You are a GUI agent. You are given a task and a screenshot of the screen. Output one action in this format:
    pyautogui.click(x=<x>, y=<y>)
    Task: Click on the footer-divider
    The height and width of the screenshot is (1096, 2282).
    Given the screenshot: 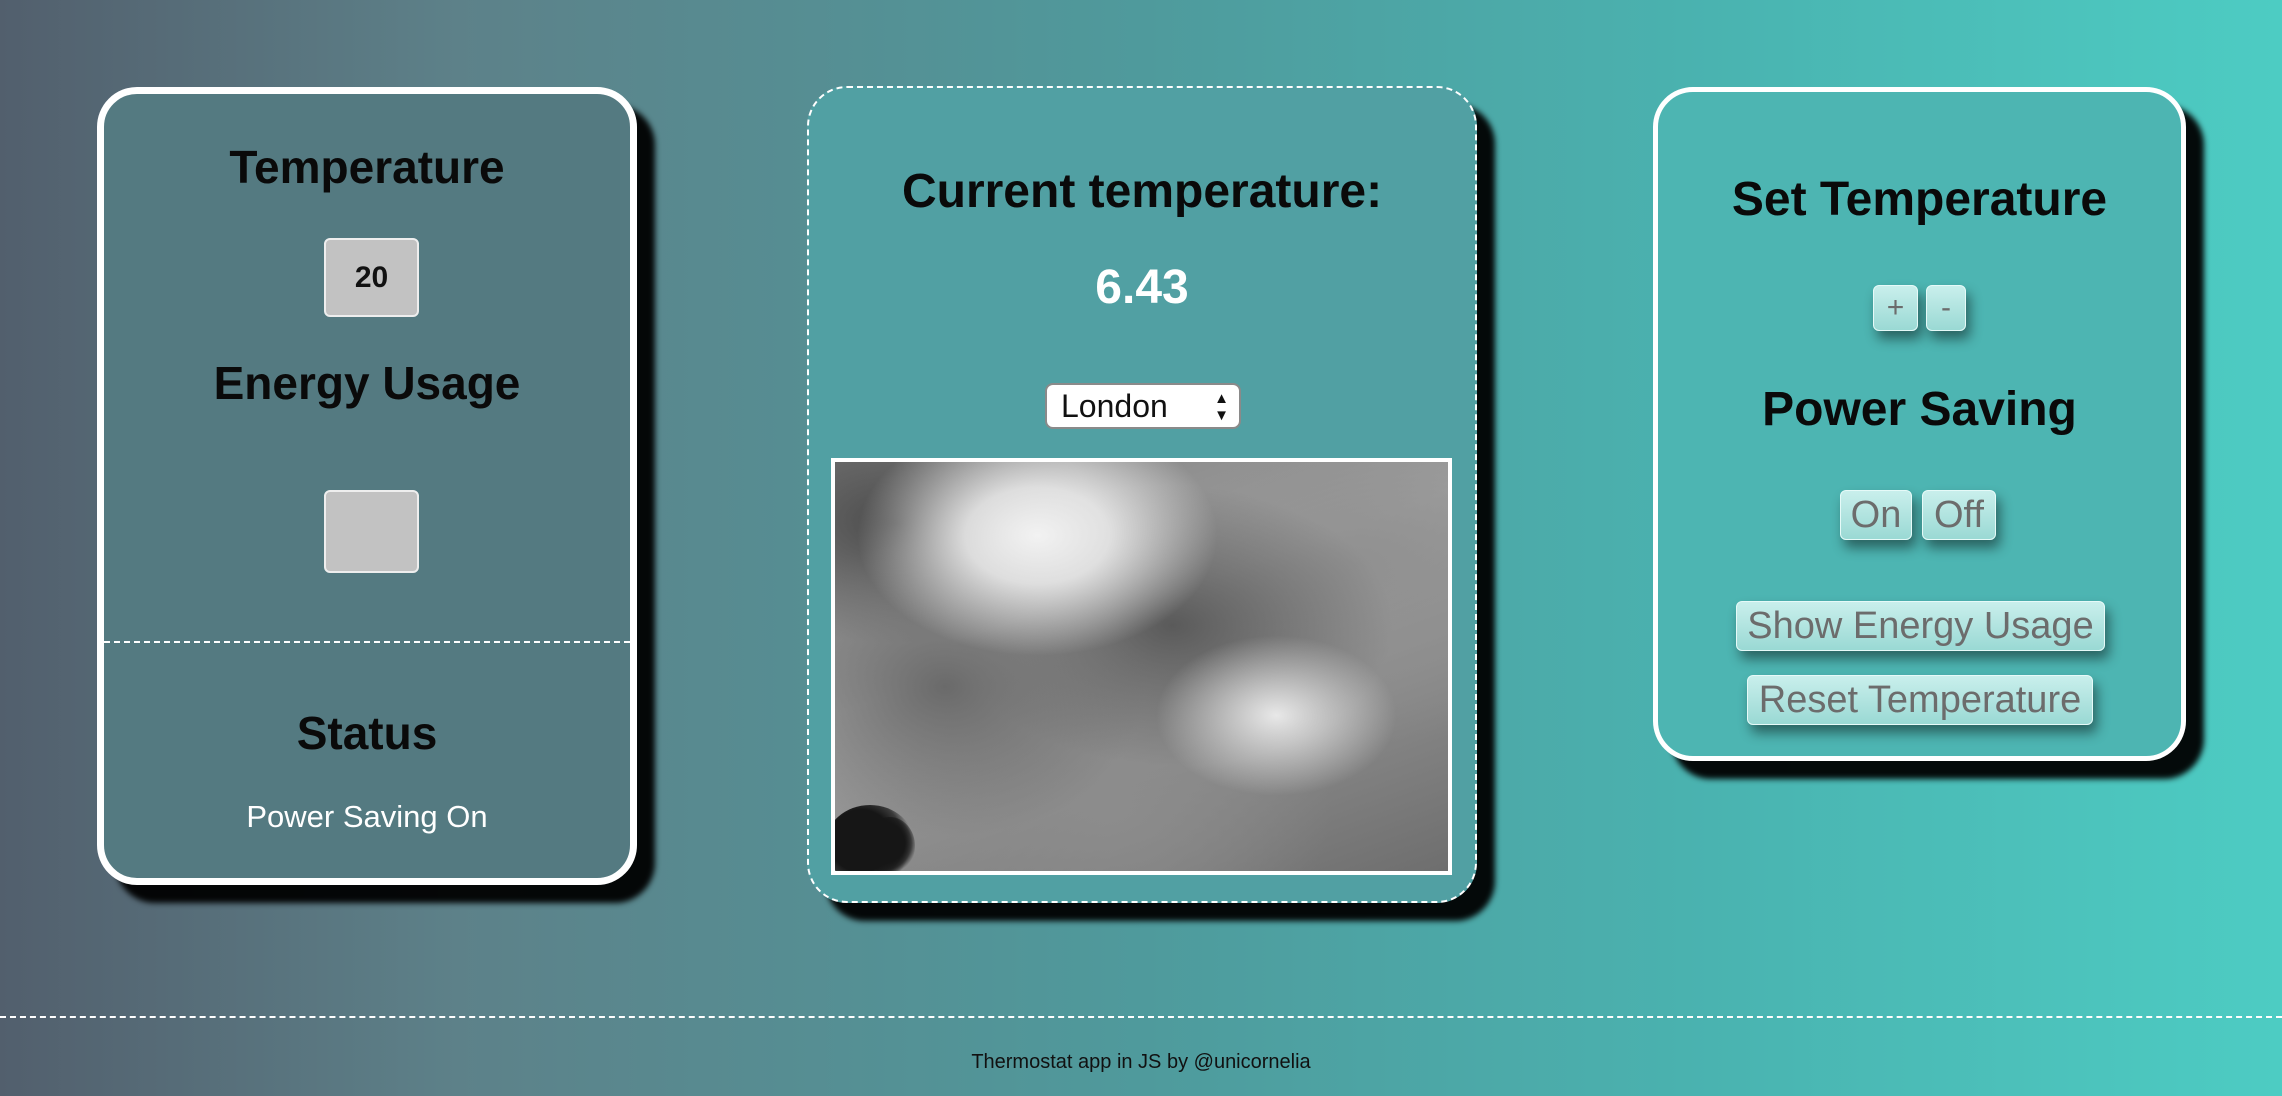 What is the action you would take?
    pyautogui.click(x=1141, y=1017)
    